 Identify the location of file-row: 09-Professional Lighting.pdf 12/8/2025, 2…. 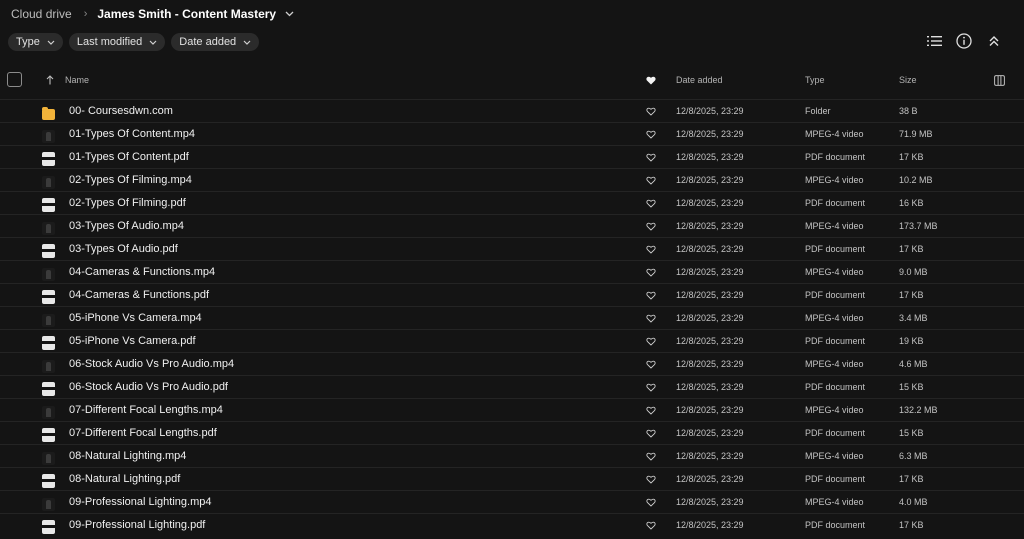
(512, 524).